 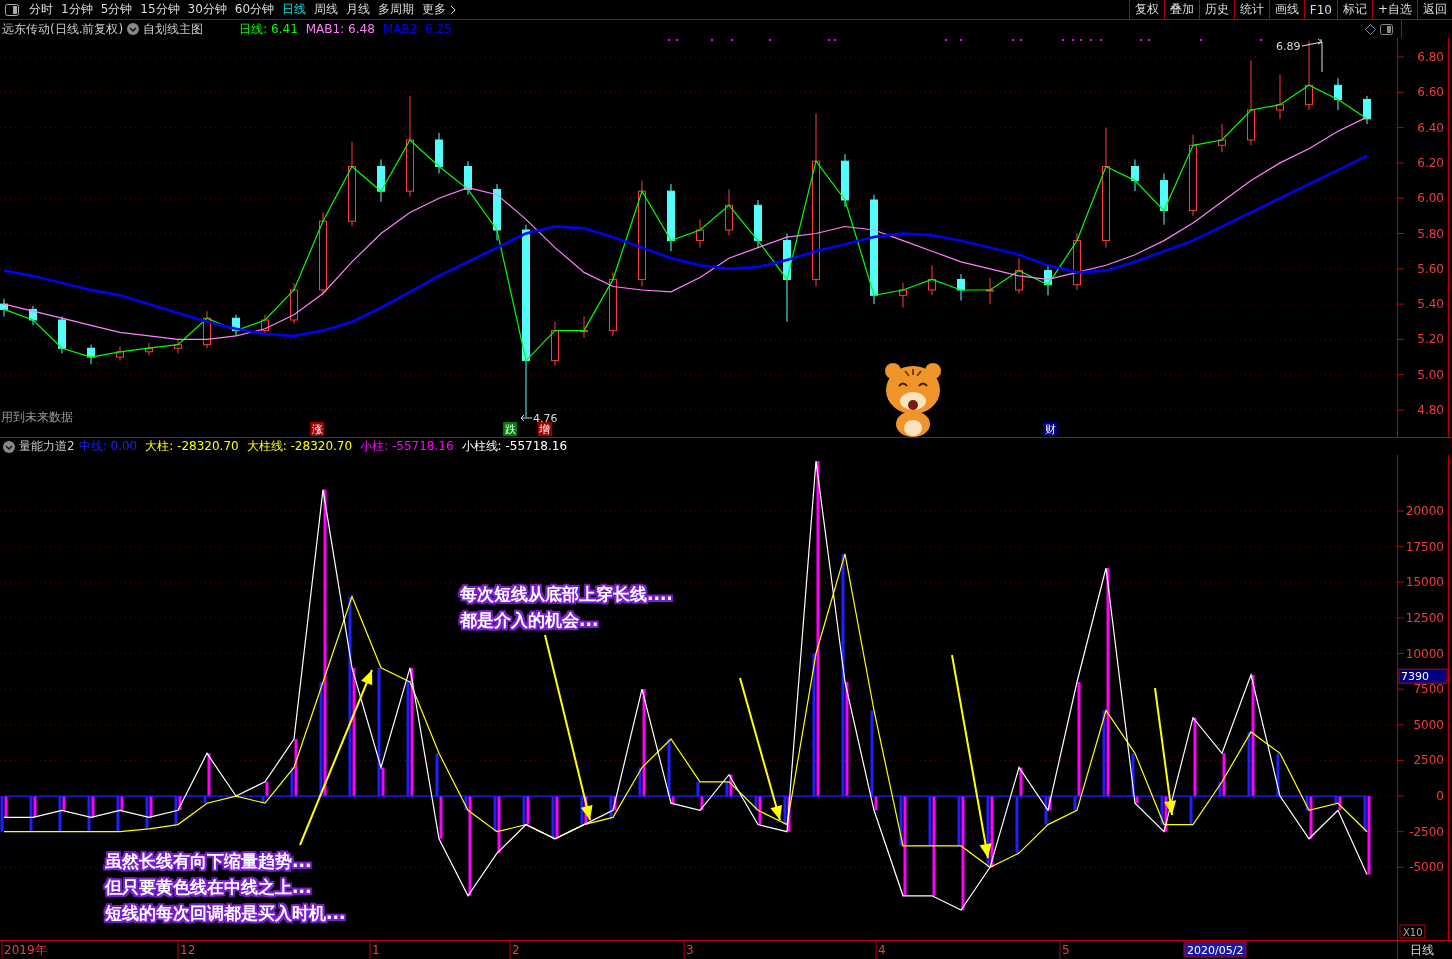 I want to click on period-label: 日线, so click(x=1422, y=950).